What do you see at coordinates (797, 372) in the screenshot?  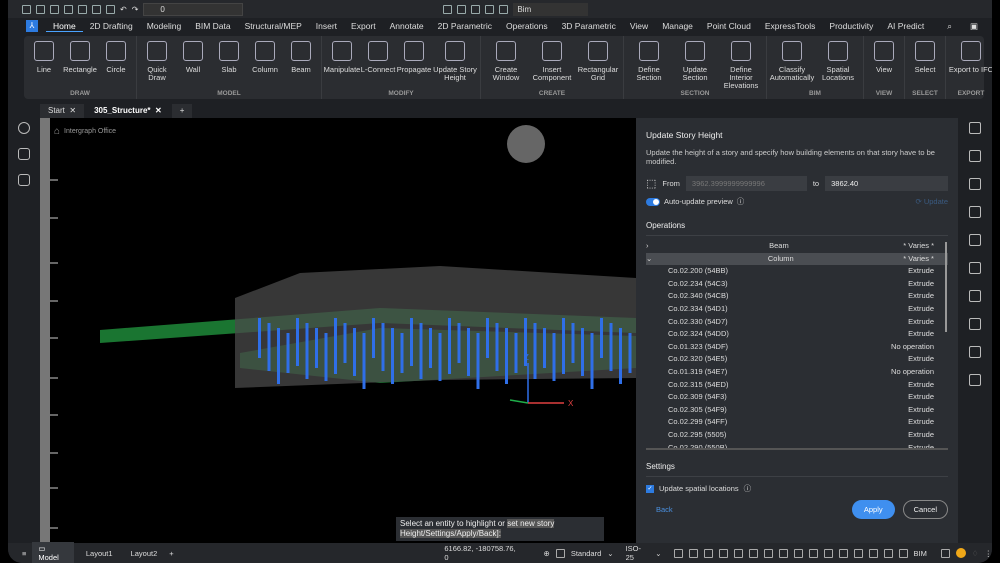 I see `list-item: Co.01.319 (54E7) No operation` at bounding box center [797, 372].